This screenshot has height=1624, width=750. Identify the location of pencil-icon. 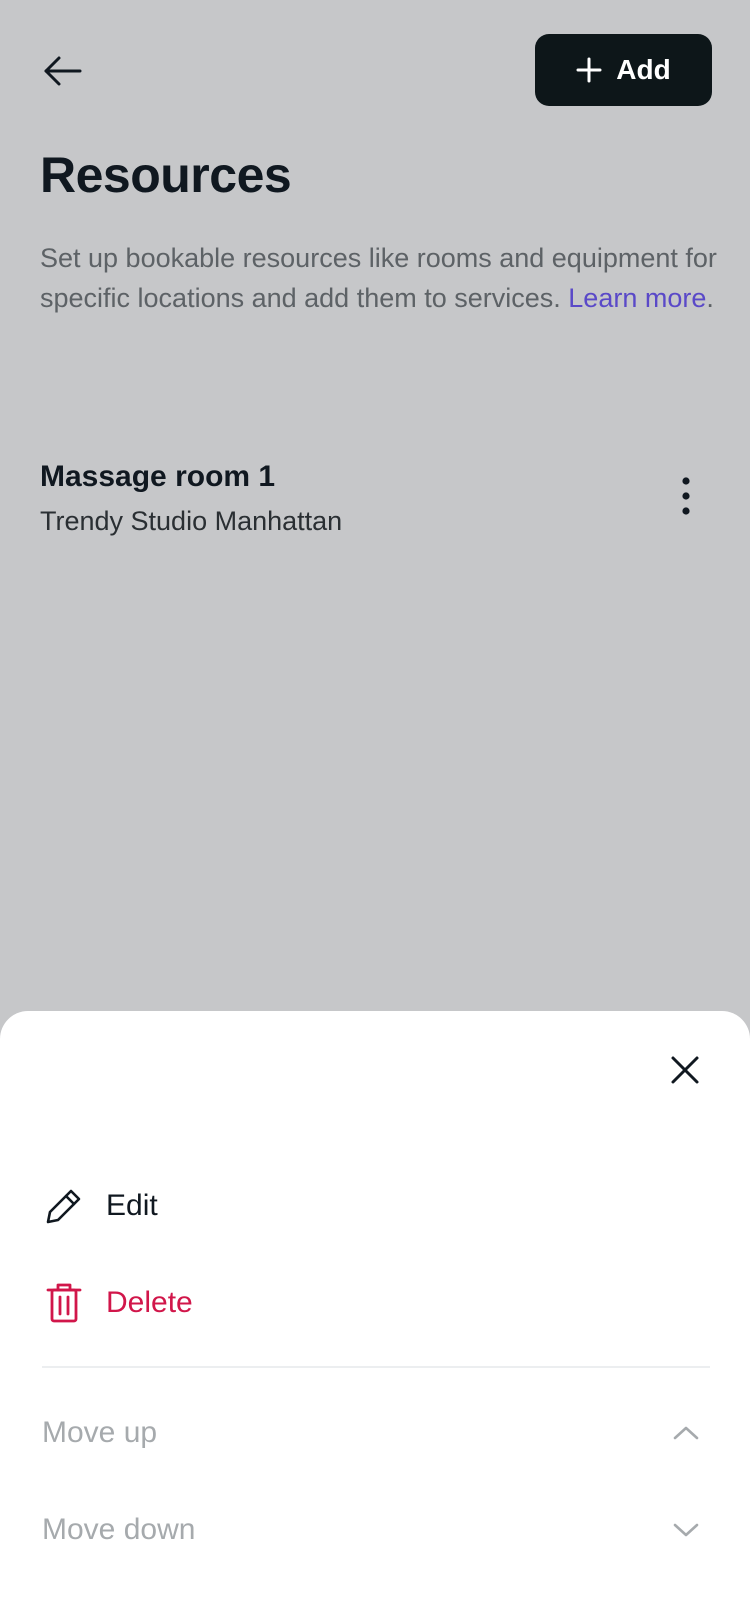
(64, 1206).